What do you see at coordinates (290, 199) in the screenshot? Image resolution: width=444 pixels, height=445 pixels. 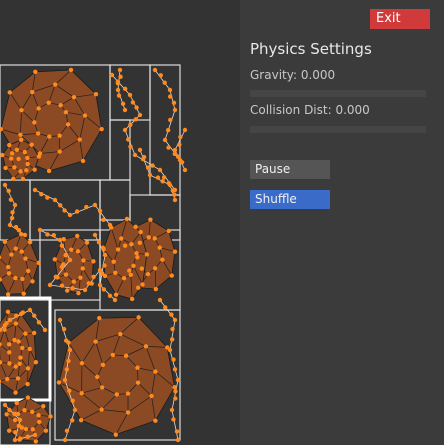 I see `shuffle-button: Shuffle` at bounding box center [290, 199].